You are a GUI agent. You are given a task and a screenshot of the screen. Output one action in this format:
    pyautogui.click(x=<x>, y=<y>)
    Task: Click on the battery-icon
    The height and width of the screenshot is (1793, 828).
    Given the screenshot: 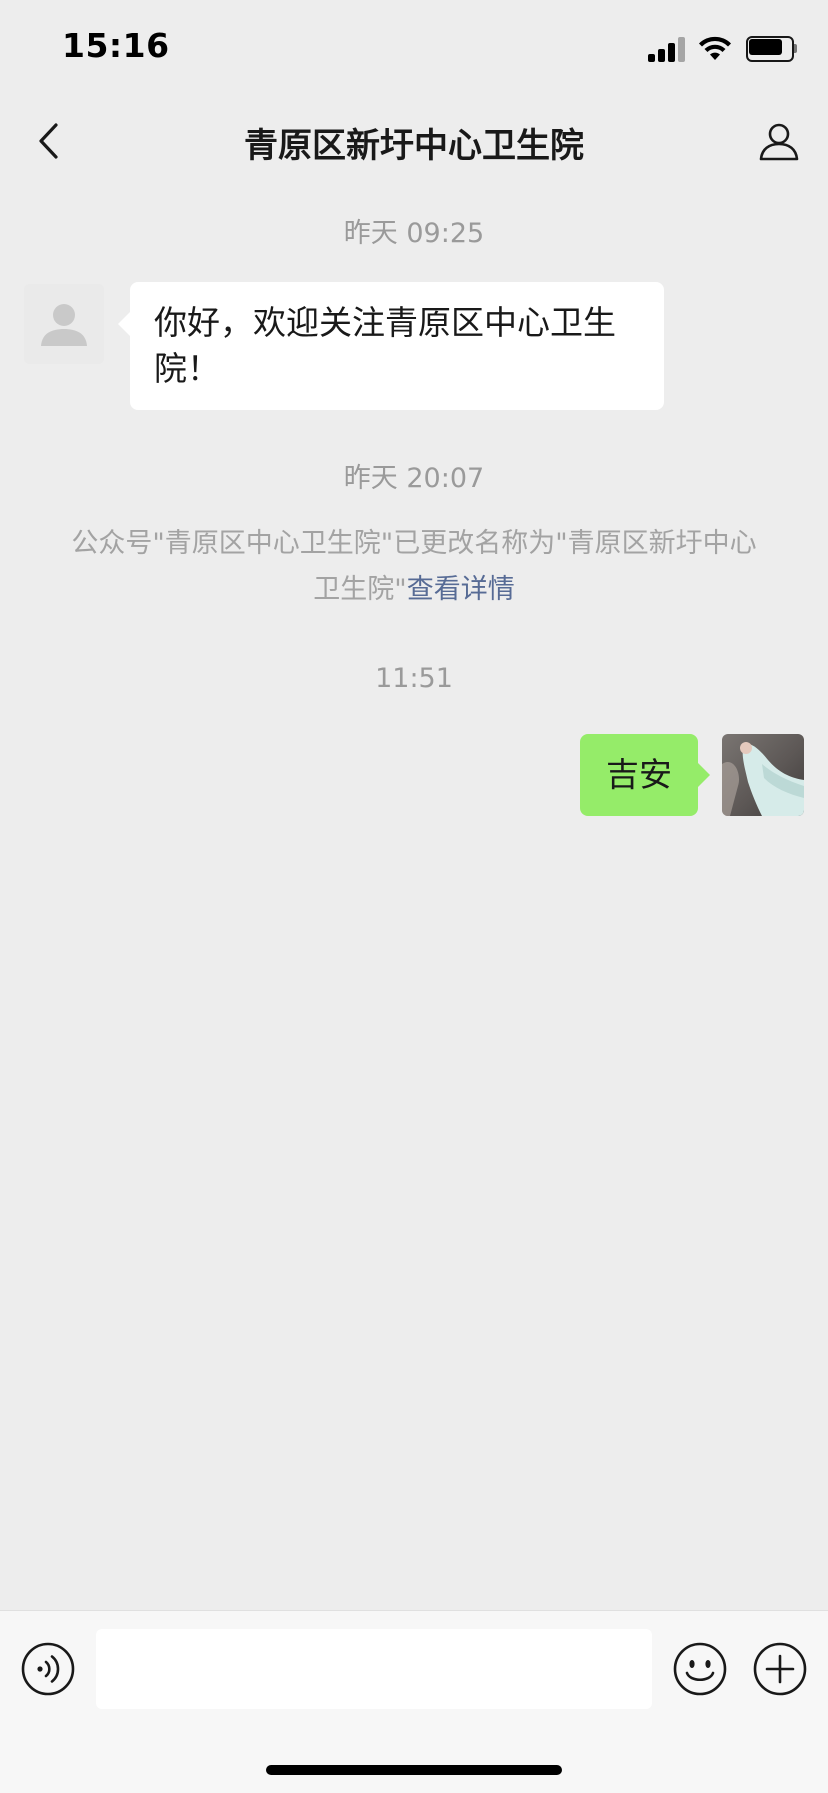 What is the action you would take?
    pyautogui.click(x=772, y=49)
    